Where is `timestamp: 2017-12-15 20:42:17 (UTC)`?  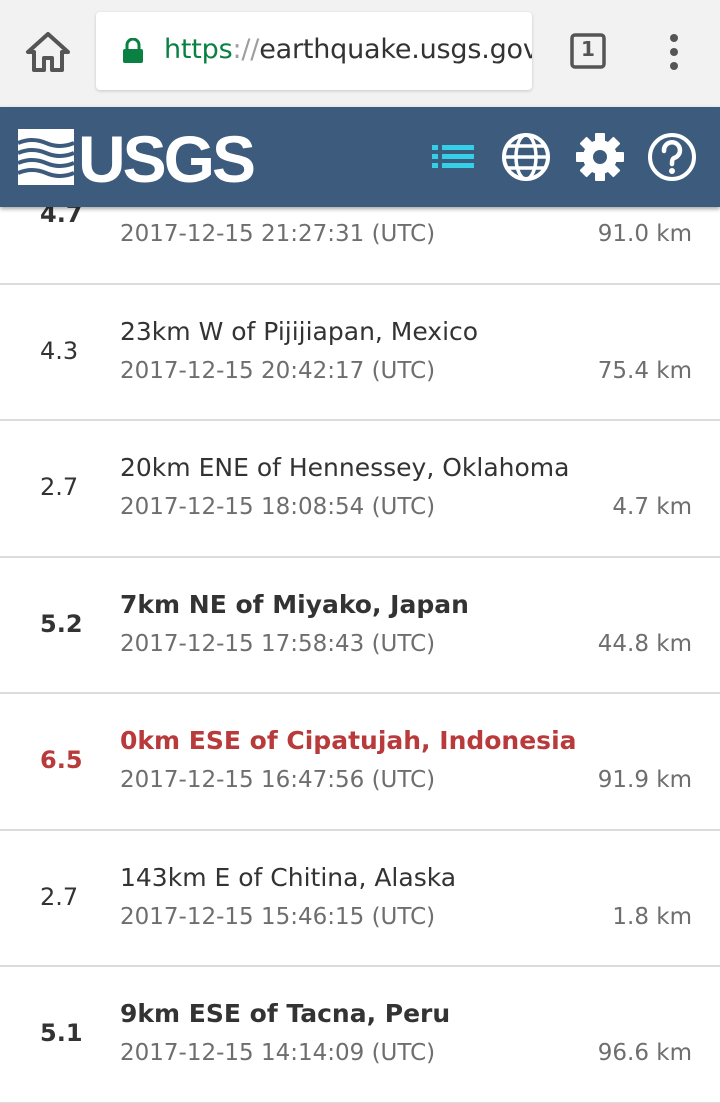
timestamp: 2017-12-15 20:42:17 (UTC) is located at coordinates (278, 370).